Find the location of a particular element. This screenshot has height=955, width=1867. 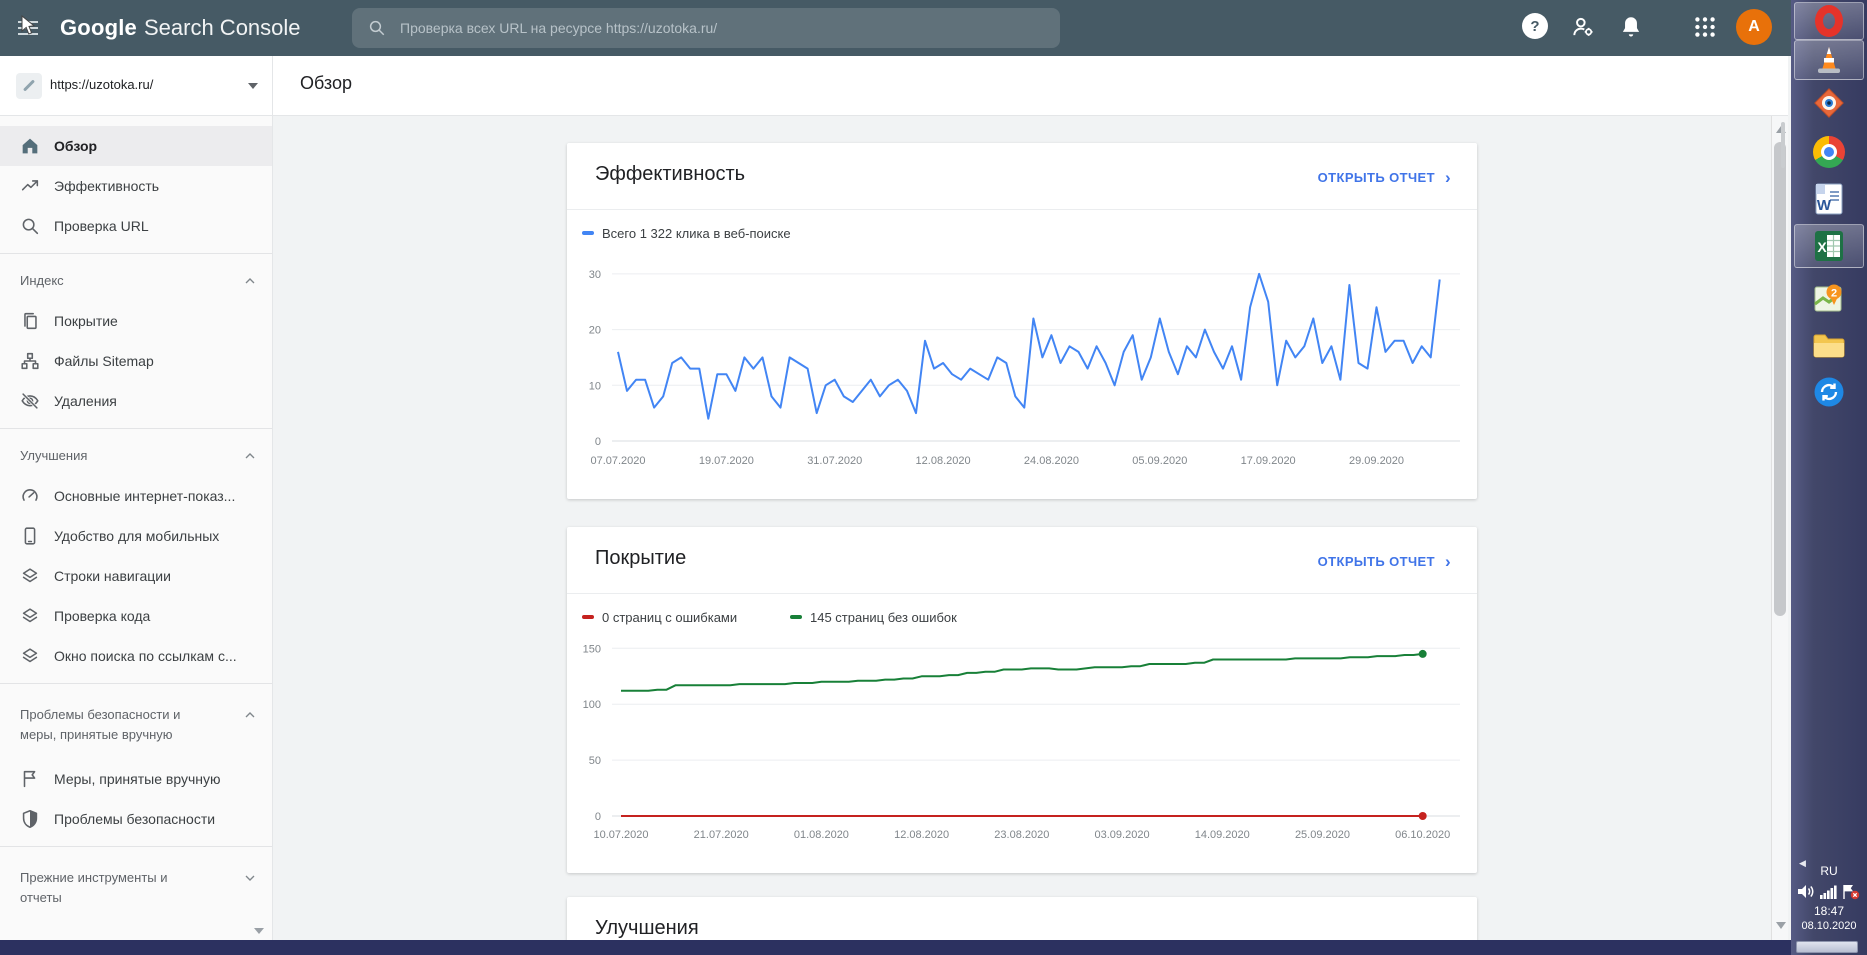

help-icon: ? is located at coordinates (1535, 26).